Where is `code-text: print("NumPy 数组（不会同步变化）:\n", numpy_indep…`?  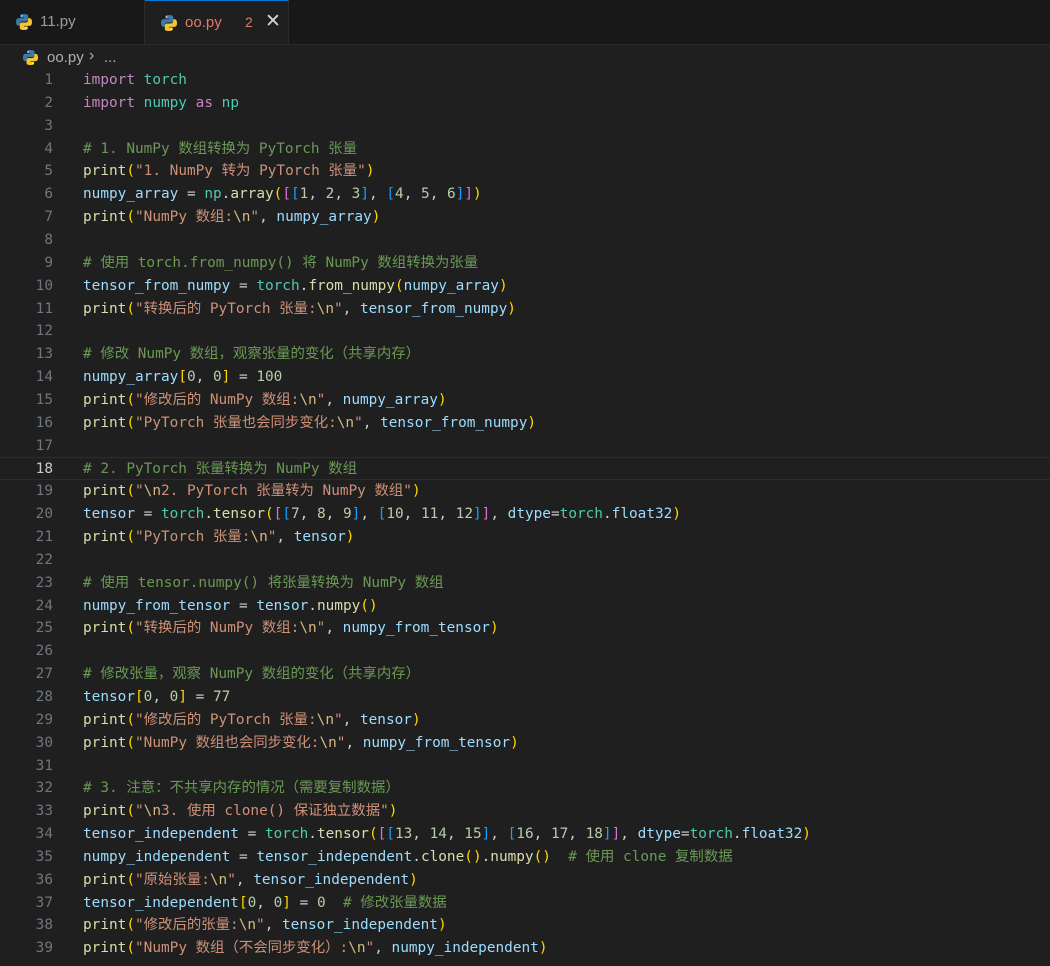
code-text: print("NumPy 数组（不会同步变化）:\n", numpy_indep… is located at coordinates (315, 948).